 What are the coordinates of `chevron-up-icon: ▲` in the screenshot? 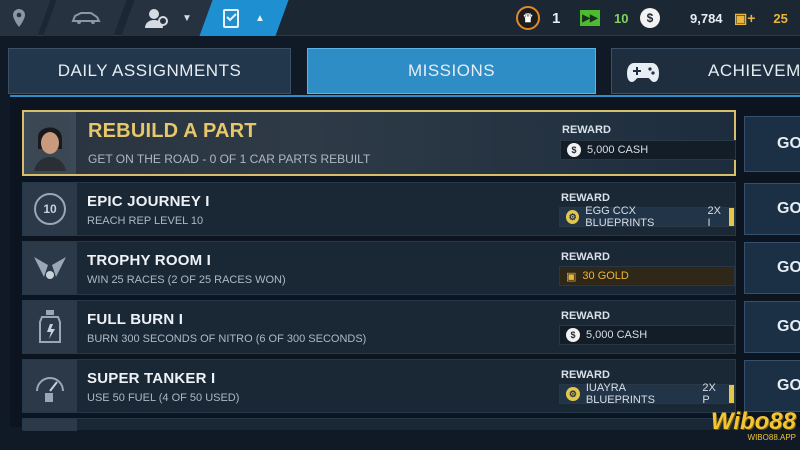 It's located at (260, 18).